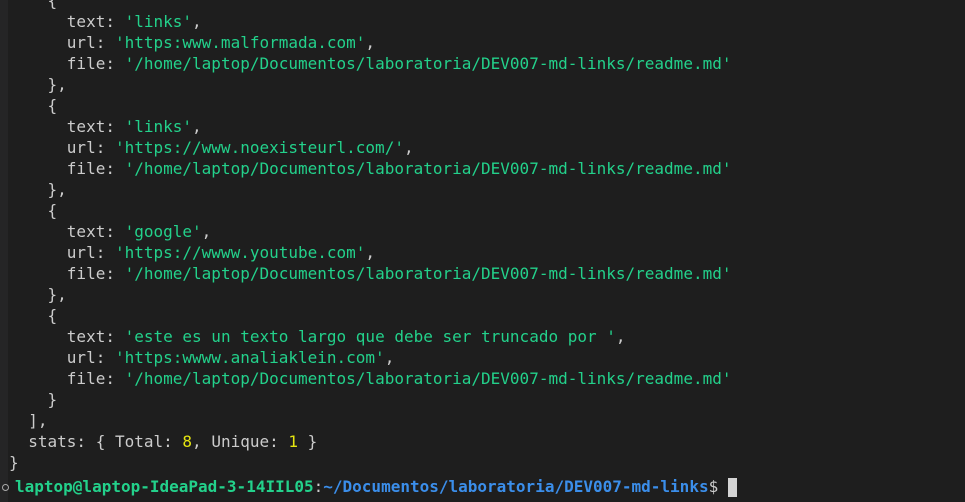 This screenshot has width=965, height=502. Describe the element at coordinates (221, 42) in the screenshot. I see `link-url-line: url: 'https:www.malformada.com',` at that location.